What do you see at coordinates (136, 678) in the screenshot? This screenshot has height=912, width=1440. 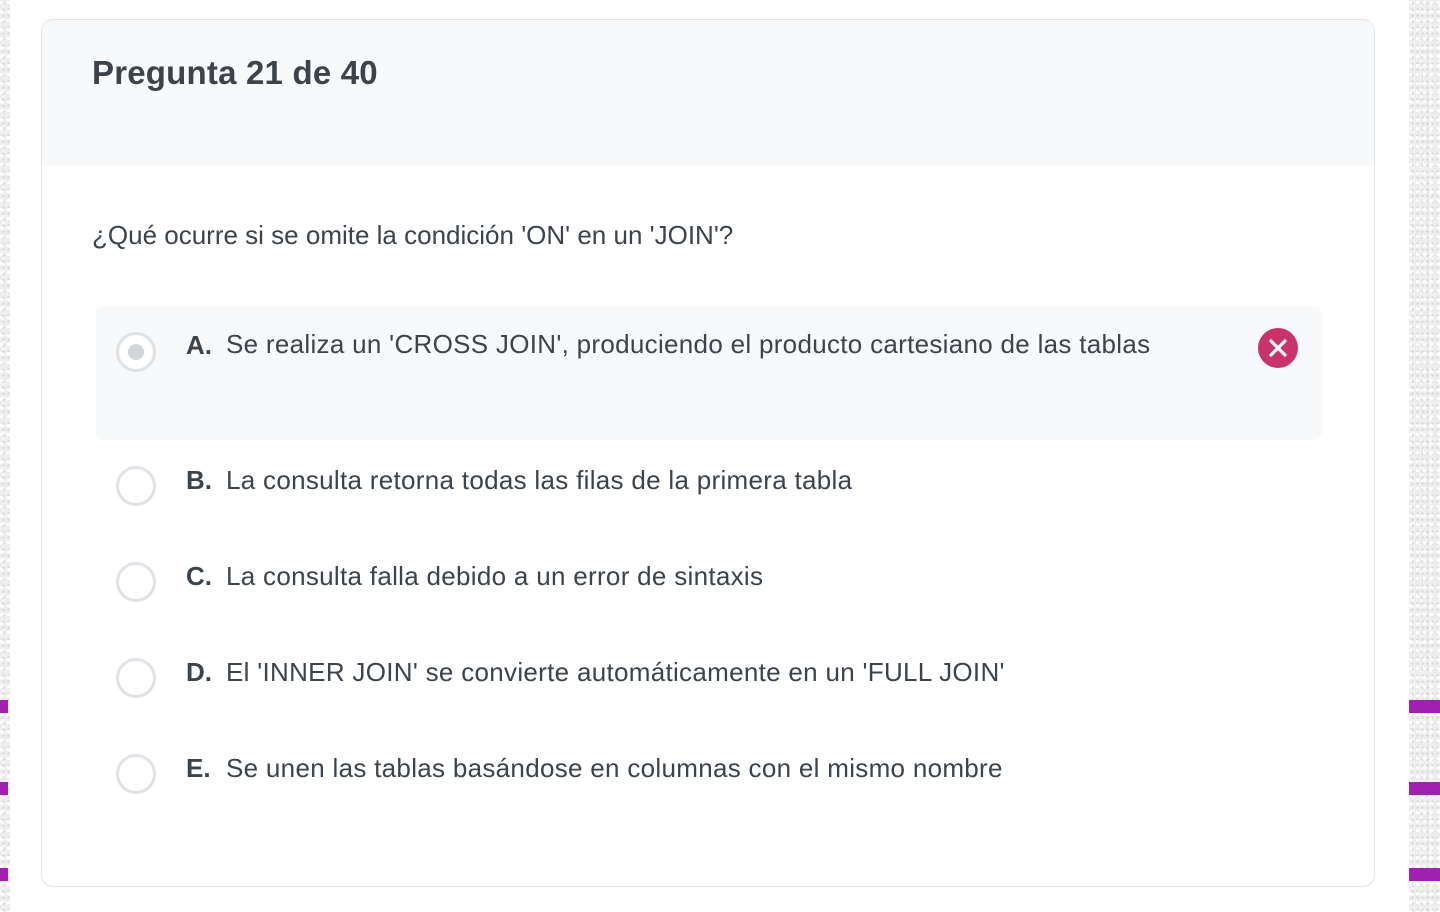 I see `radio-button-d` at bounding box center [136, 678].